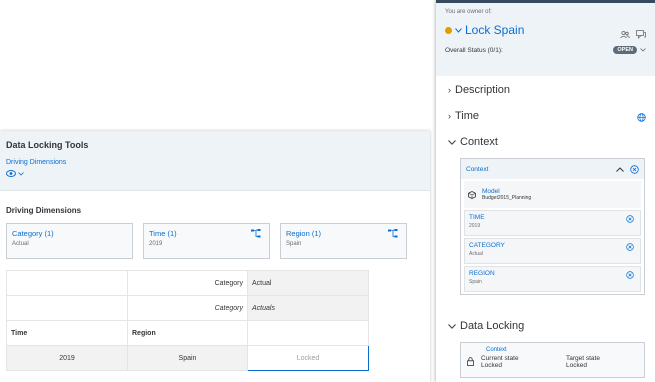  Describe the element at coordinates (482, 273) in the screenshot. I see `context-item-name: REGION` at that location.